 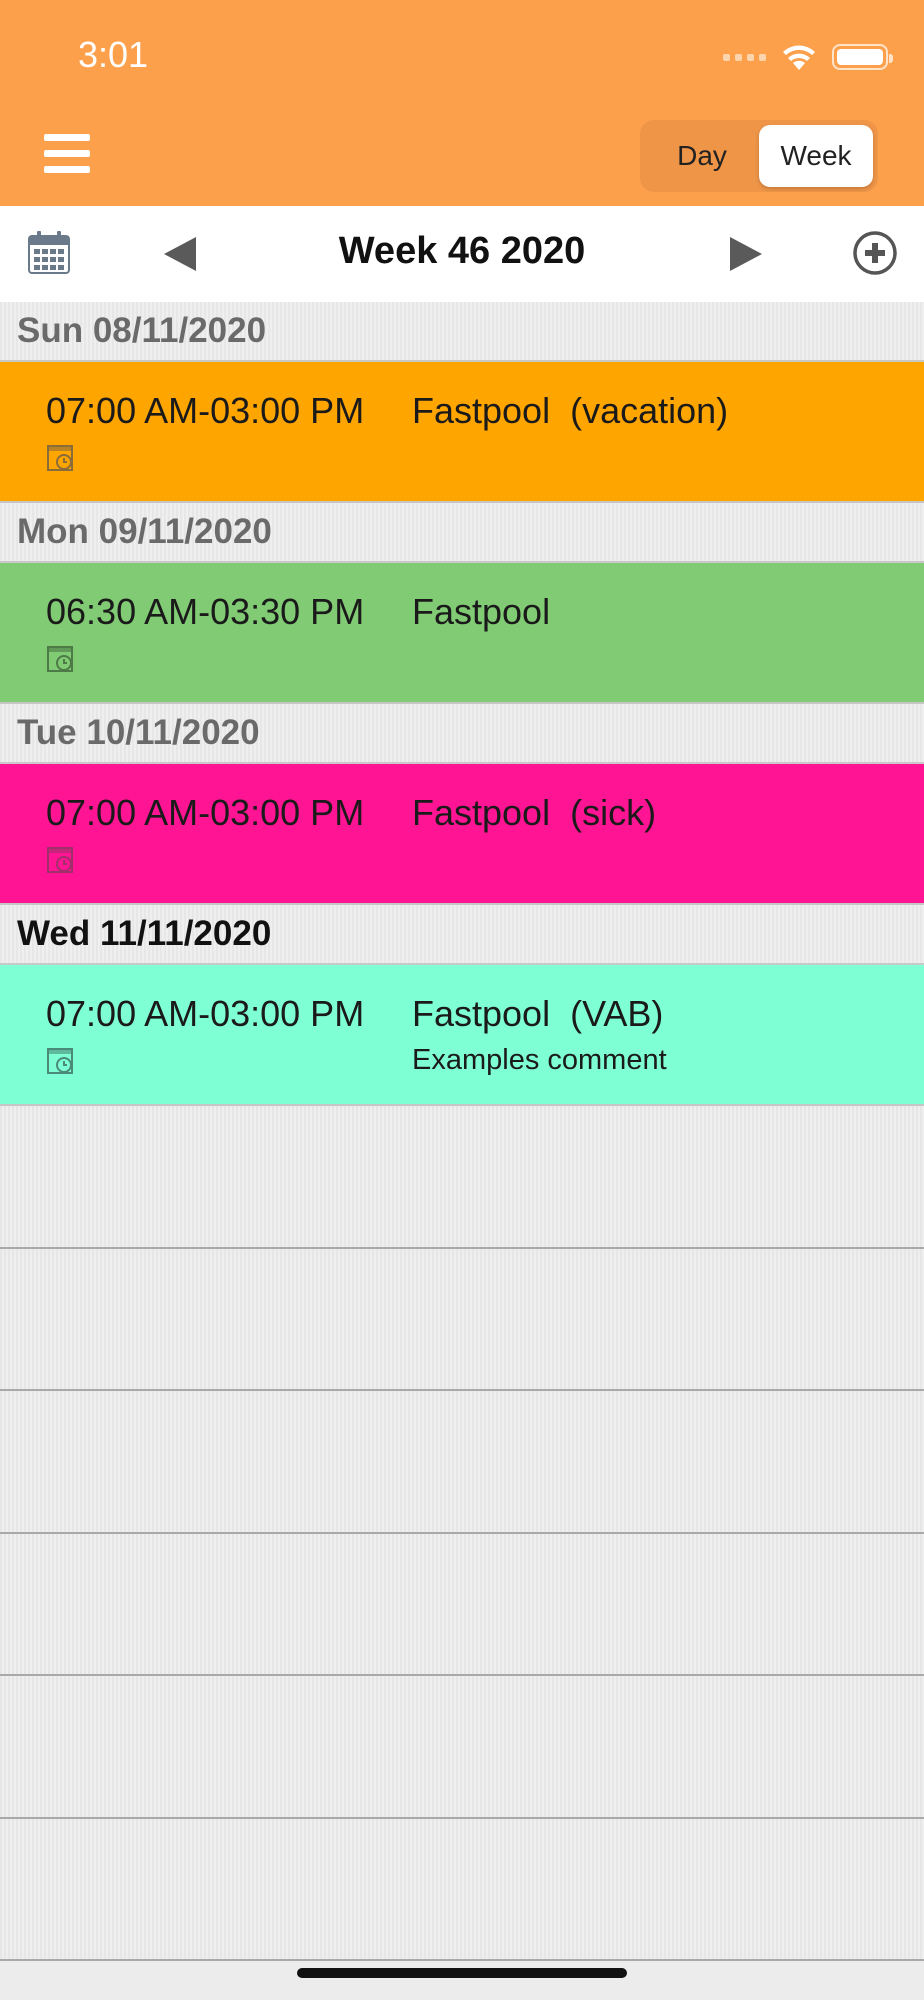 I want to click on day-header: Tue 10/11/2020, so click(x=462, y=734).